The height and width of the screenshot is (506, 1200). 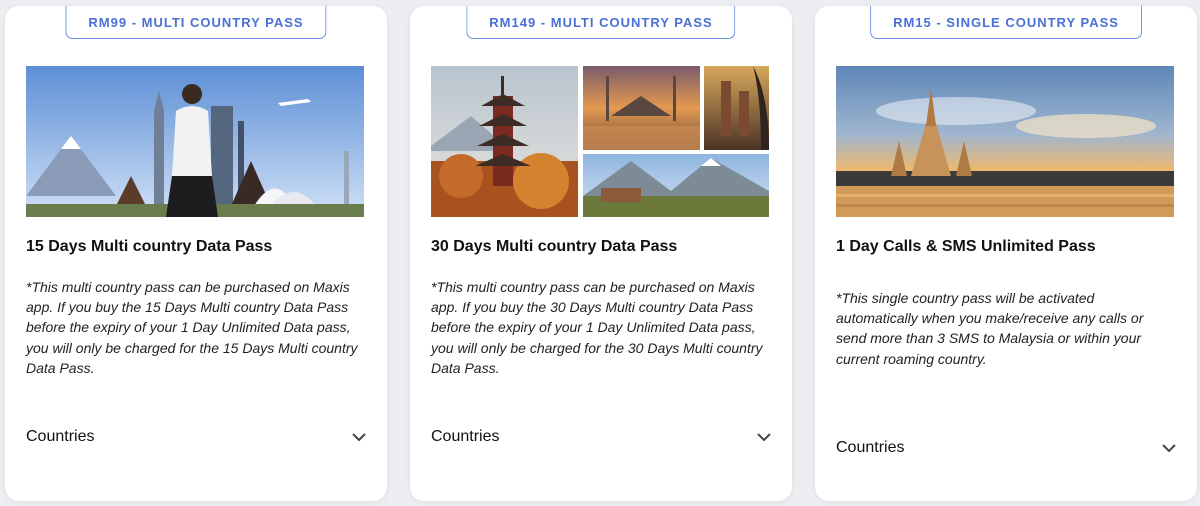 I want to click on price-badge: RM99 - MULTI COUNTRY PASS, so click(x=196, y=22).